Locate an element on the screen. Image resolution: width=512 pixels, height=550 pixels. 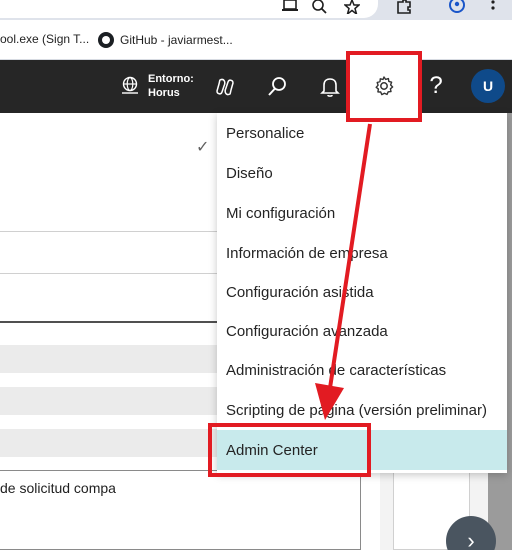
check-icon: ✓ is located at coordinates (203, 147).